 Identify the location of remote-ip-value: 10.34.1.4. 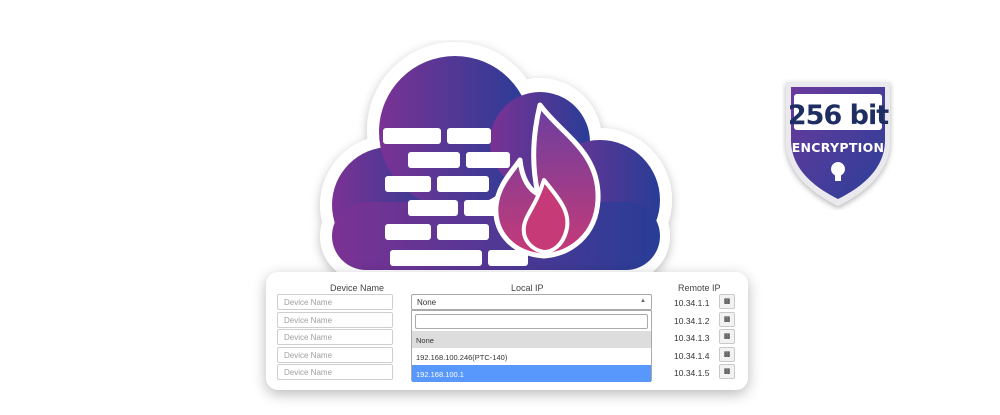
(692, 356).